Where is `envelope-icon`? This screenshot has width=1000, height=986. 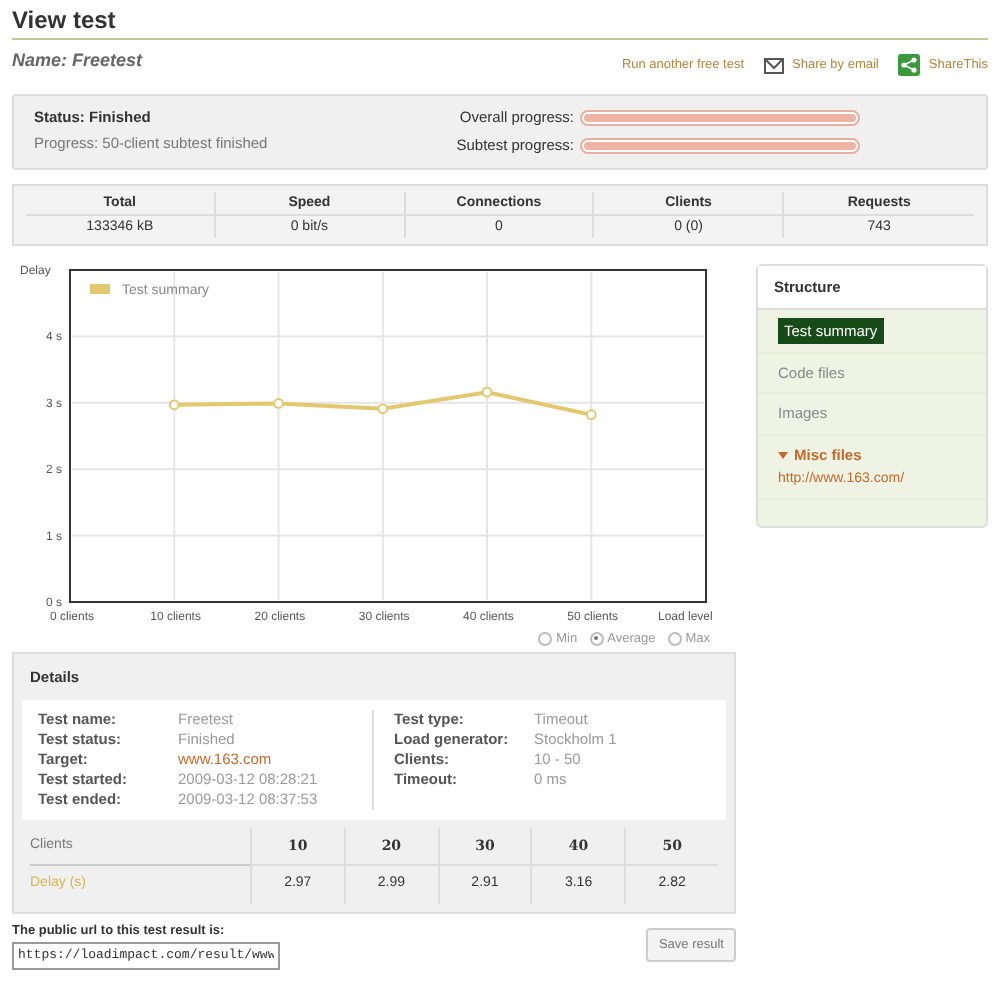
envelope-icon is located at coordinates (774, 65).